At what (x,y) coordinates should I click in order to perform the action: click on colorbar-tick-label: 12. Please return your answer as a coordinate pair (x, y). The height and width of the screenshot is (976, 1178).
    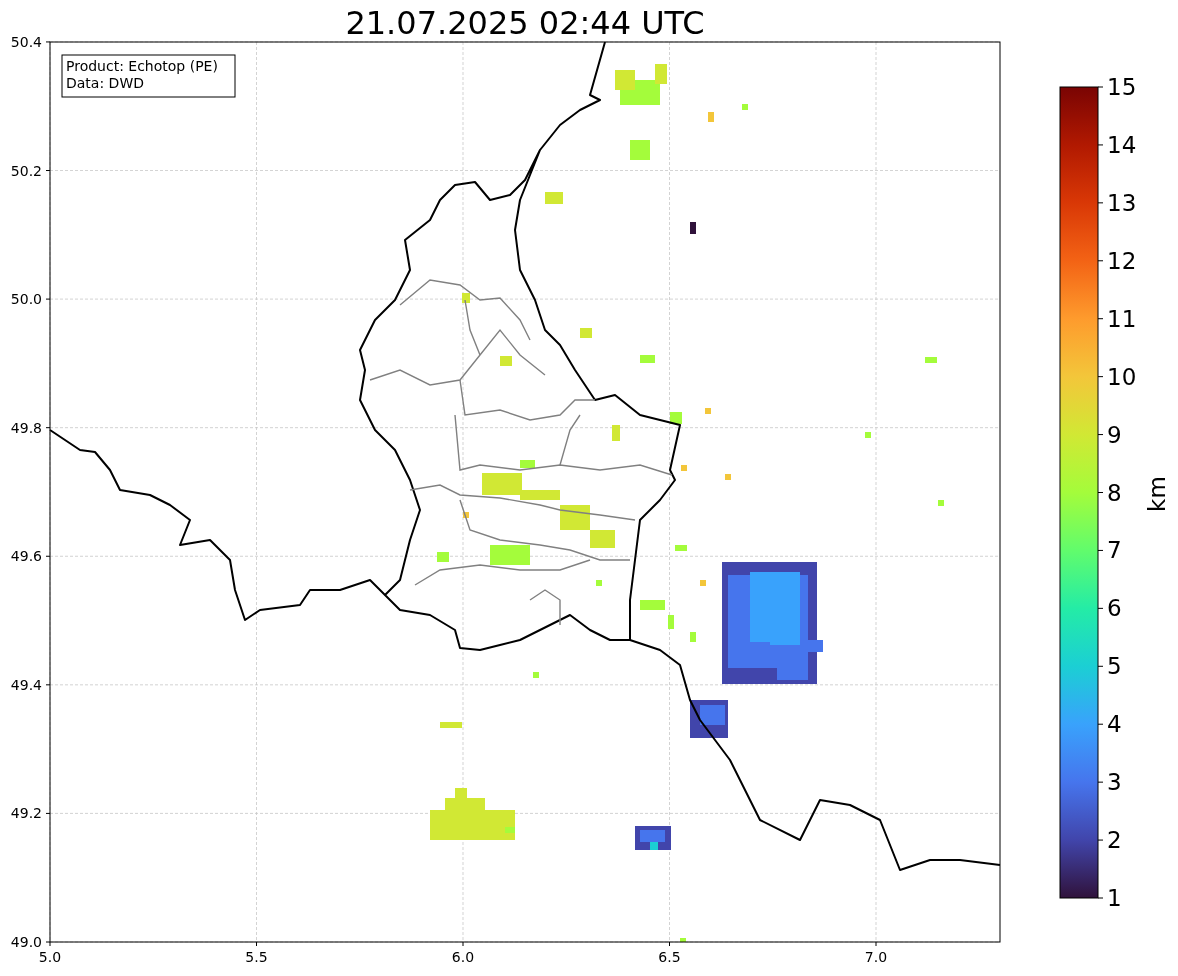
    Looking at the image, I should click on (1122, 260).